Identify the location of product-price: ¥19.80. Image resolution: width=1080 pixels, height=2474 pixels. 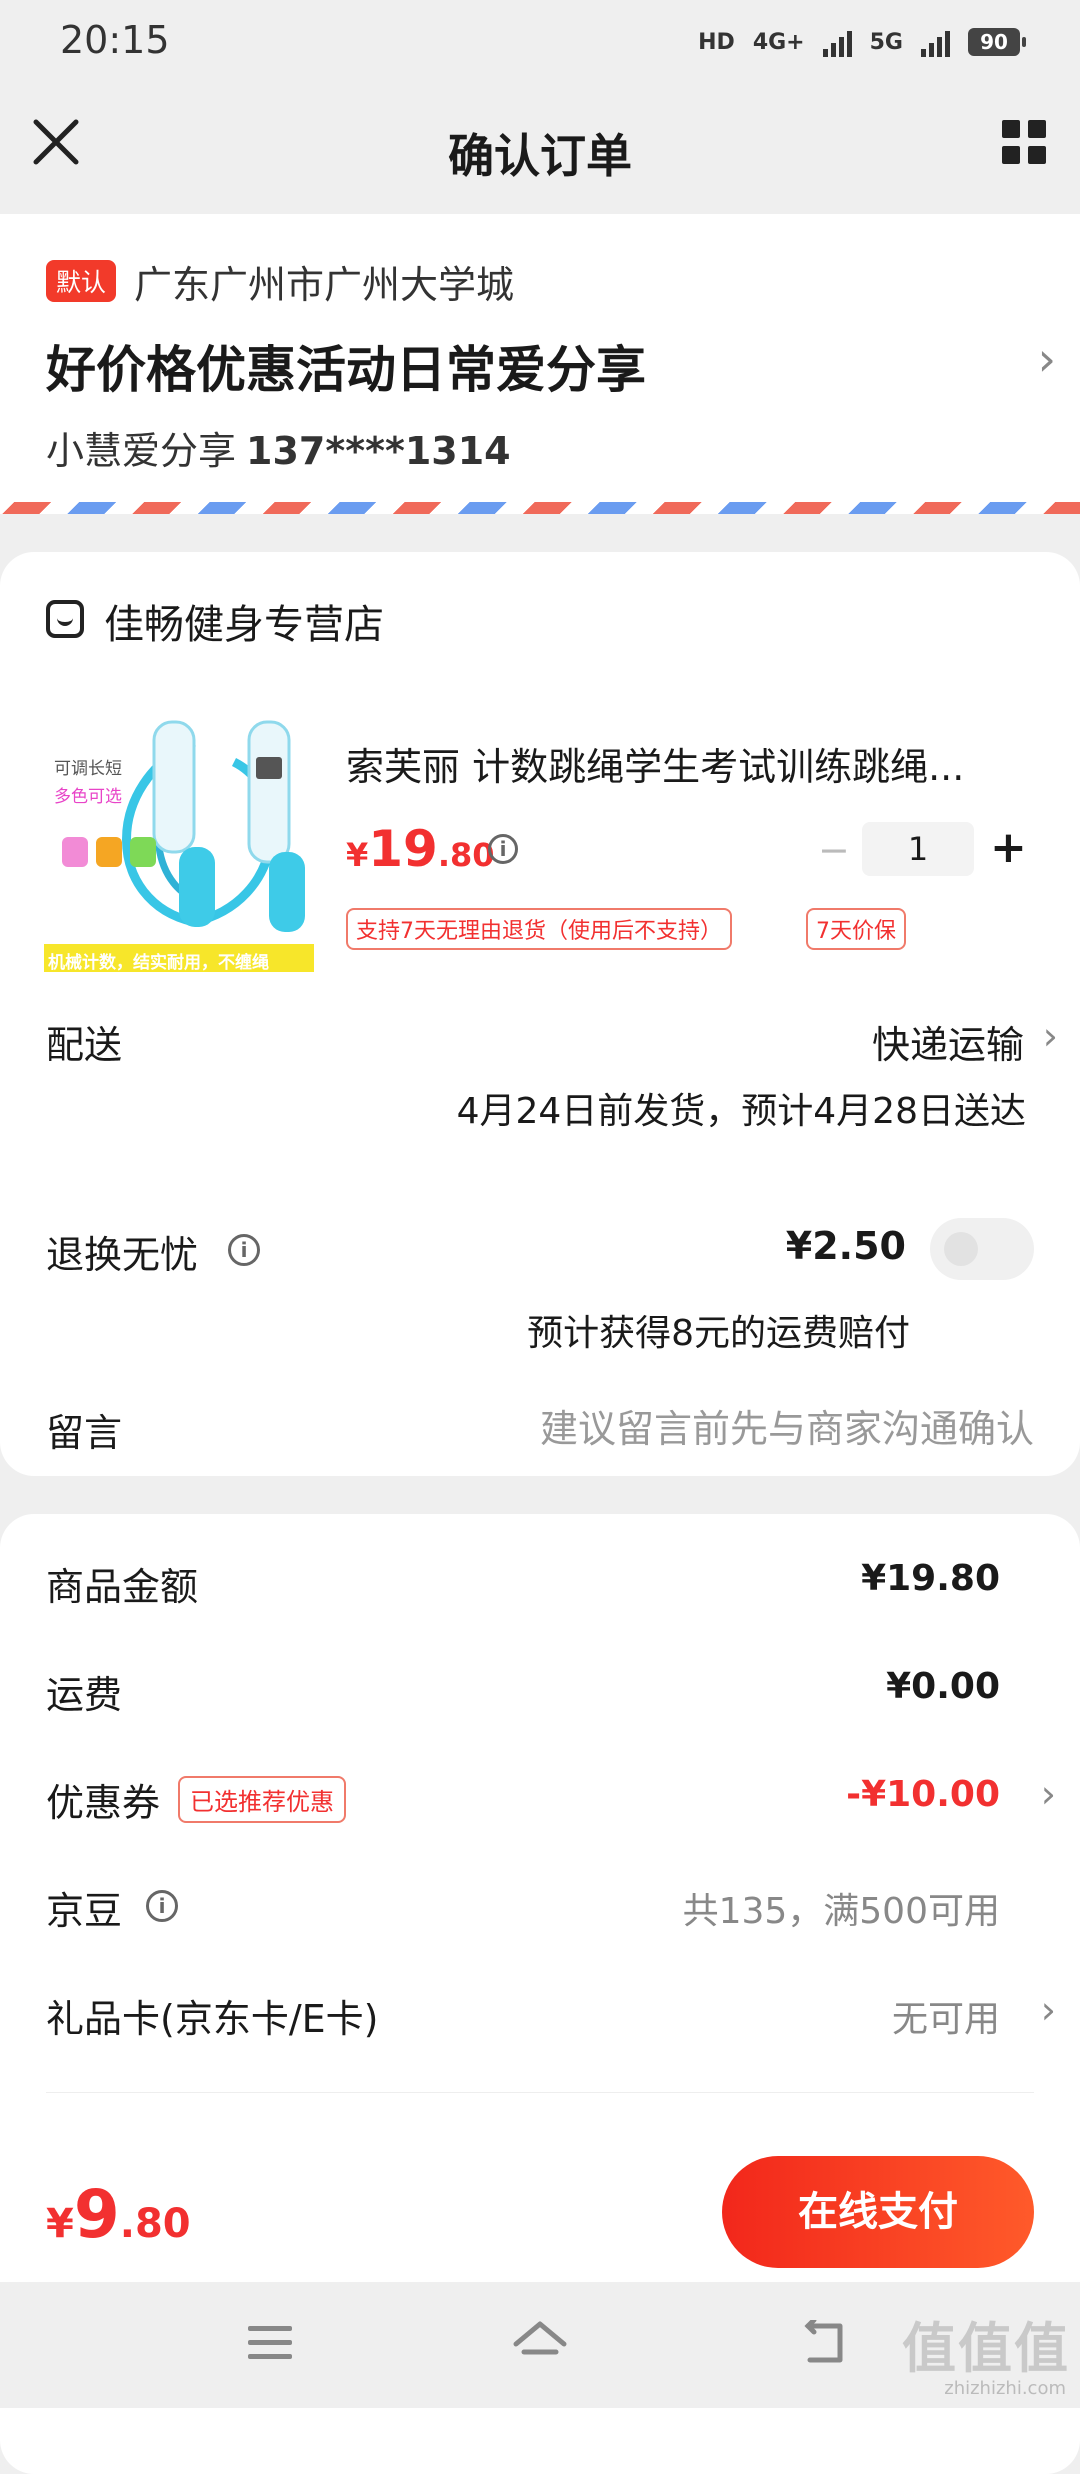
(420, 849).